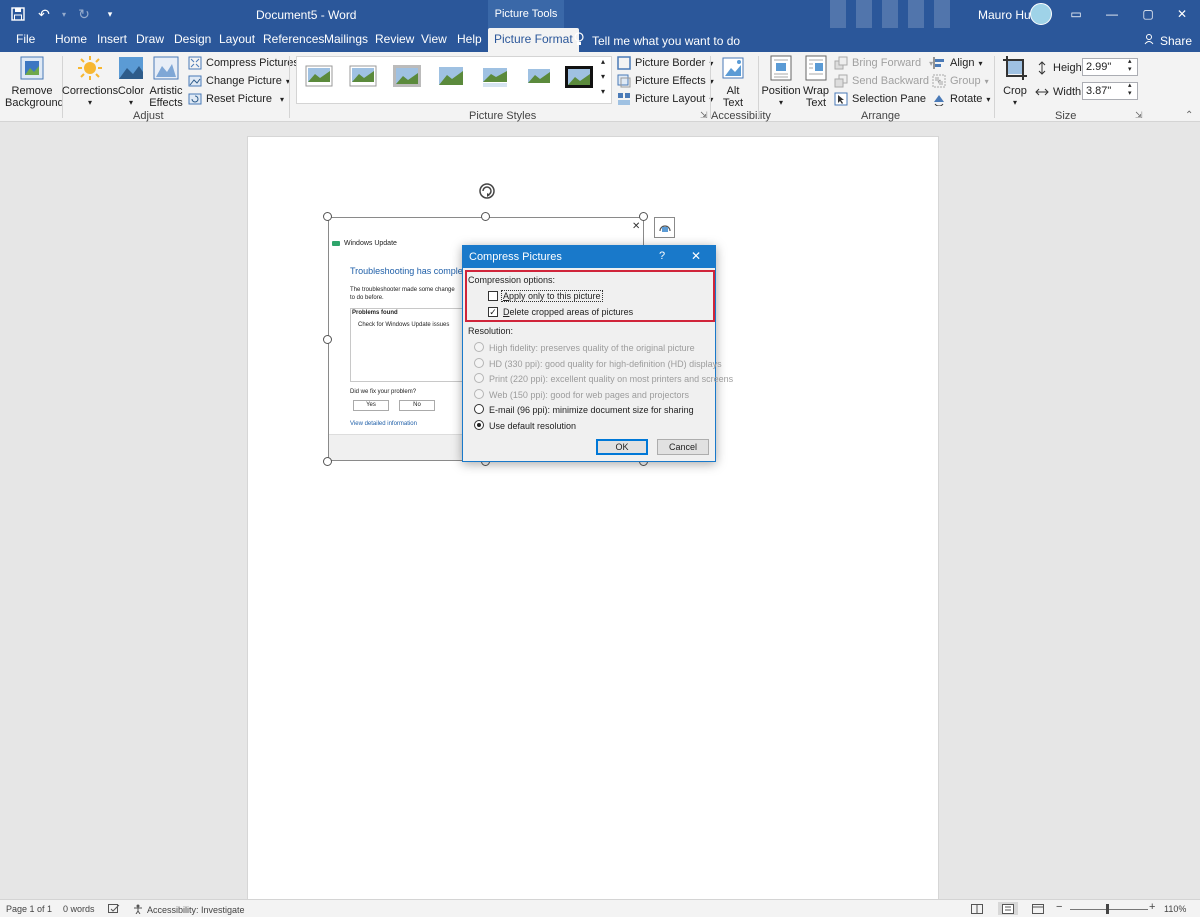  What do you see at coordinates (131, 81) in the screenshot?
I see `color-button: Color ▾` at bounding box center [131, 81].